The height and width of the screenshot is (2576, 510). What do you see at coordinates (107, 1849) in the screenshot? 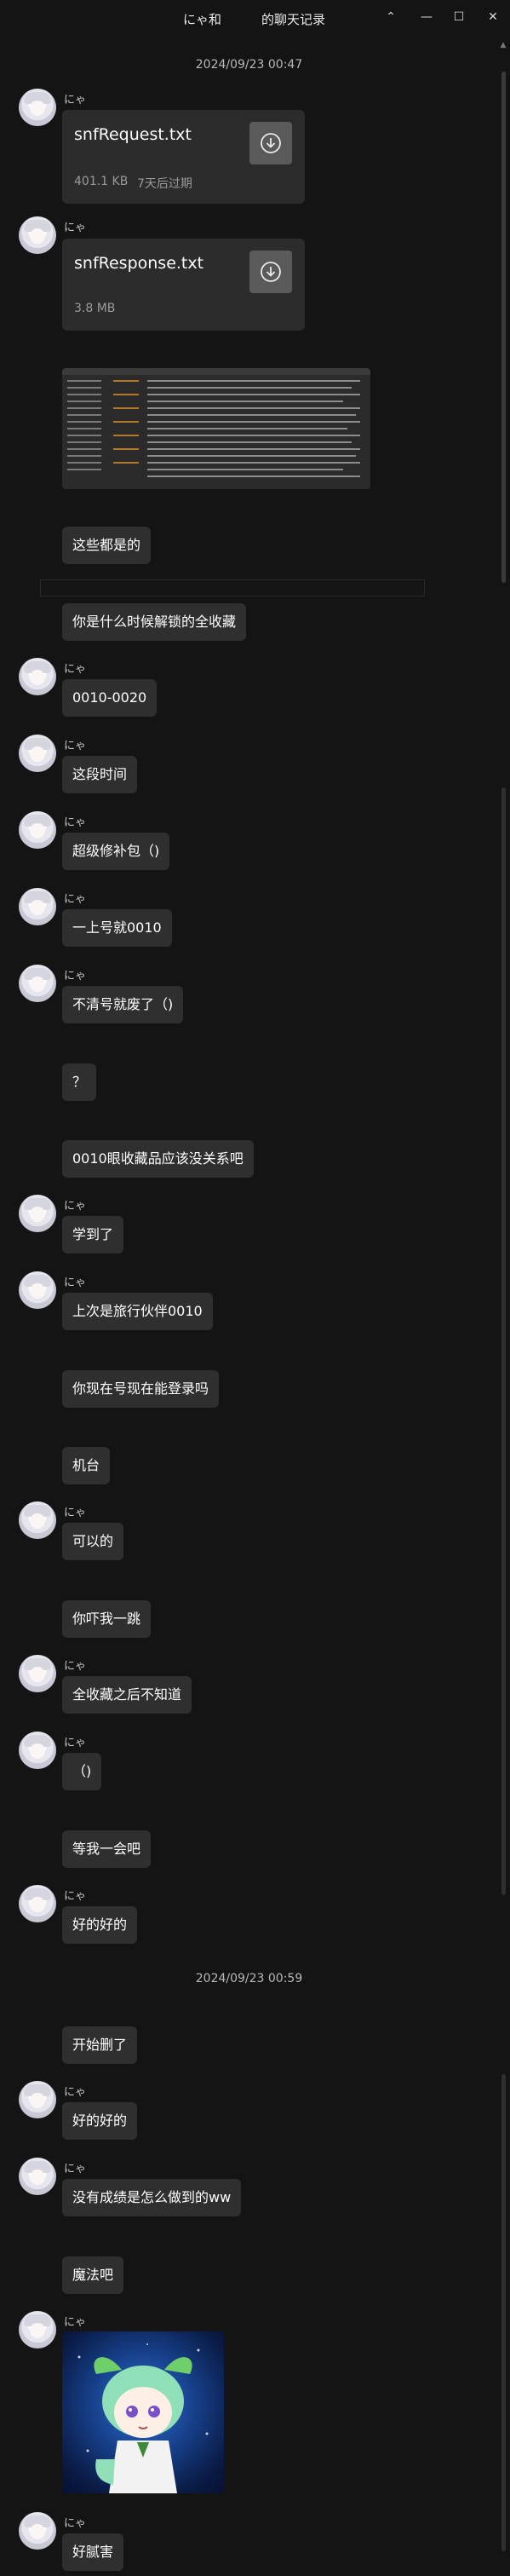
I see `message-bubble: 等我一会吧` at bounding box center [107, 1849].